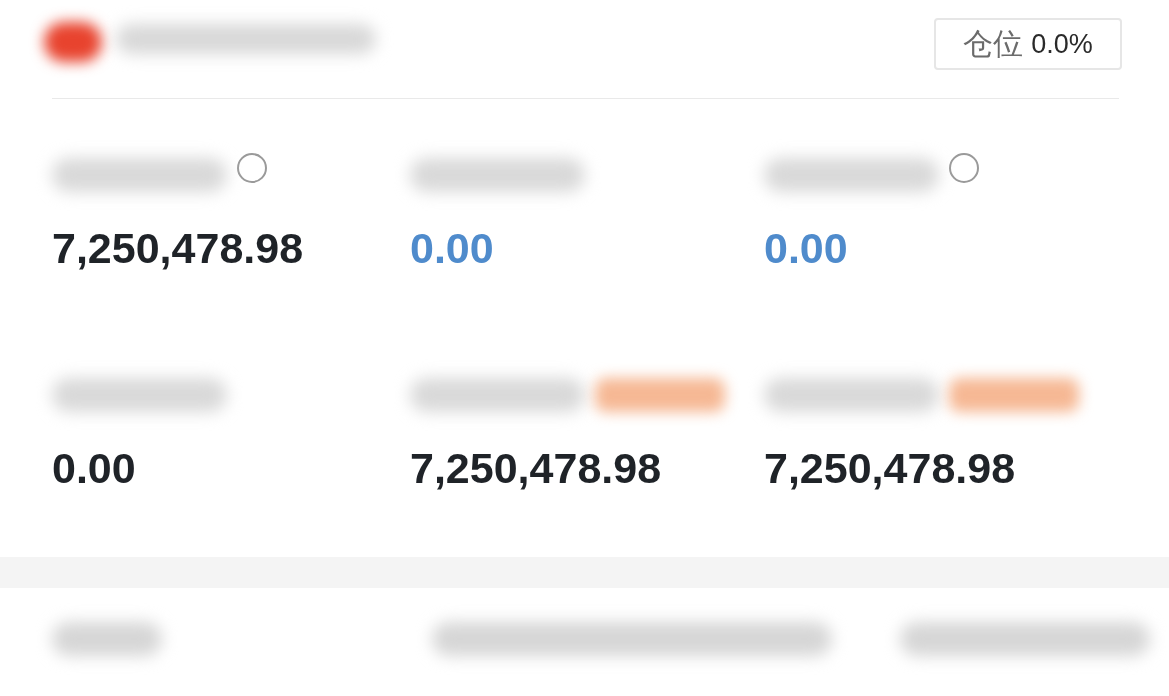  Describe the element at coordinates (73, 42) in the screenshot. I see `blurred-logo` at that location.